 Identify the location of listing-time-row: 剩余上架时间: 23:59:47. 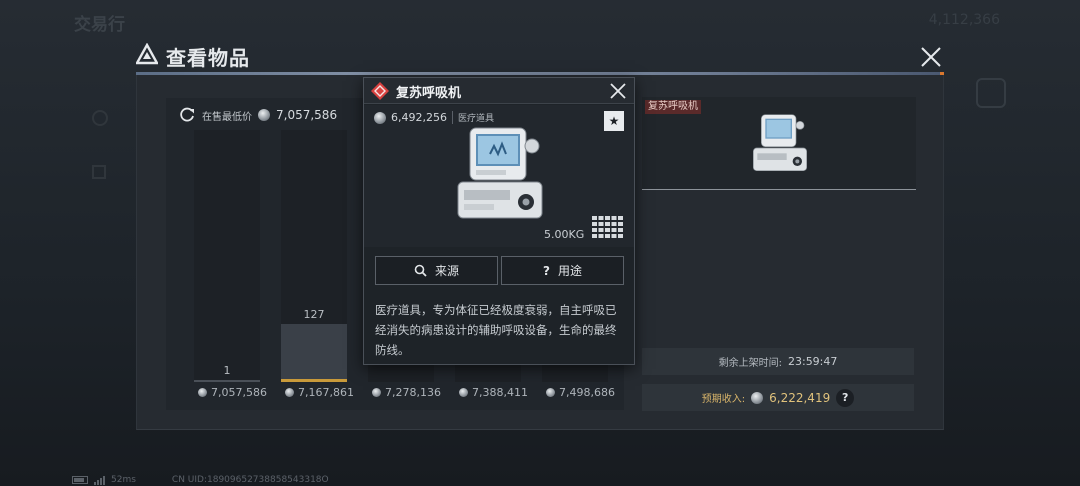
(778, 361).